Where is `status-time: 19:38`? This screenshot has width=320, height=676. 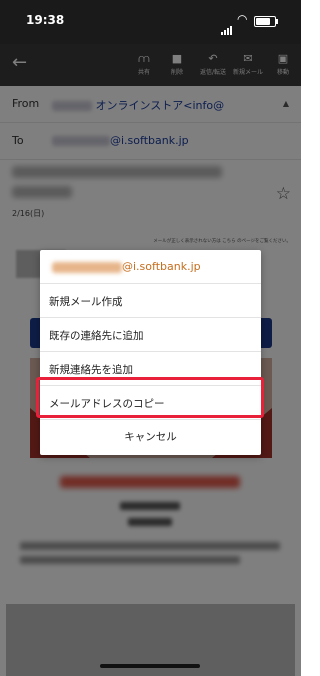 status-time: 19:38 is located at coordinates (45, 20).